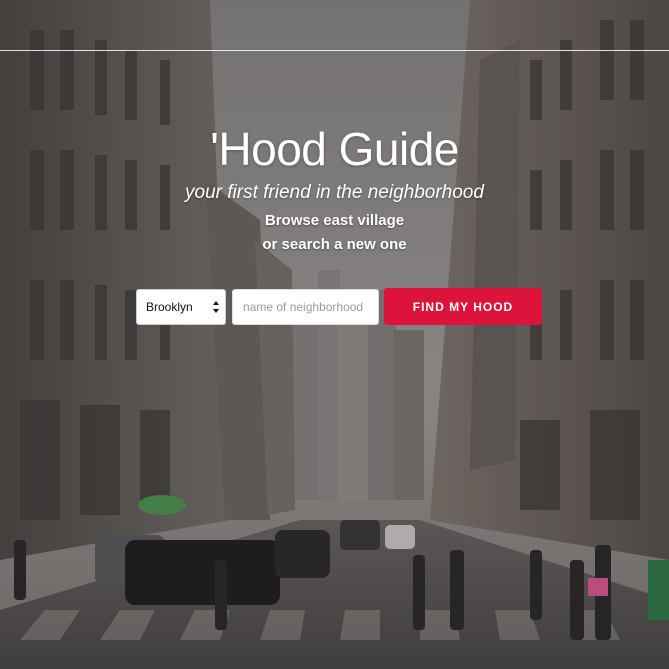  I want to click on select-arrows-icon, so click(216, 307).